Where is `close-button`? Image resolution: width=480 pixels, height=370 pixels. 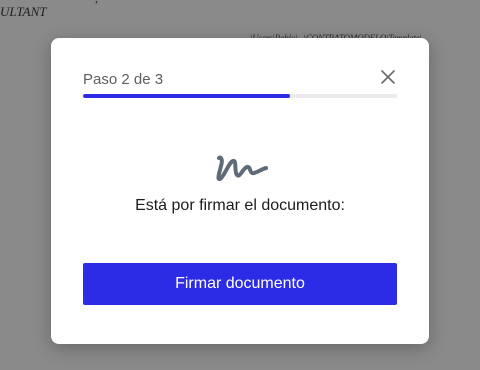 close-button is located at coordinates (388, 77).